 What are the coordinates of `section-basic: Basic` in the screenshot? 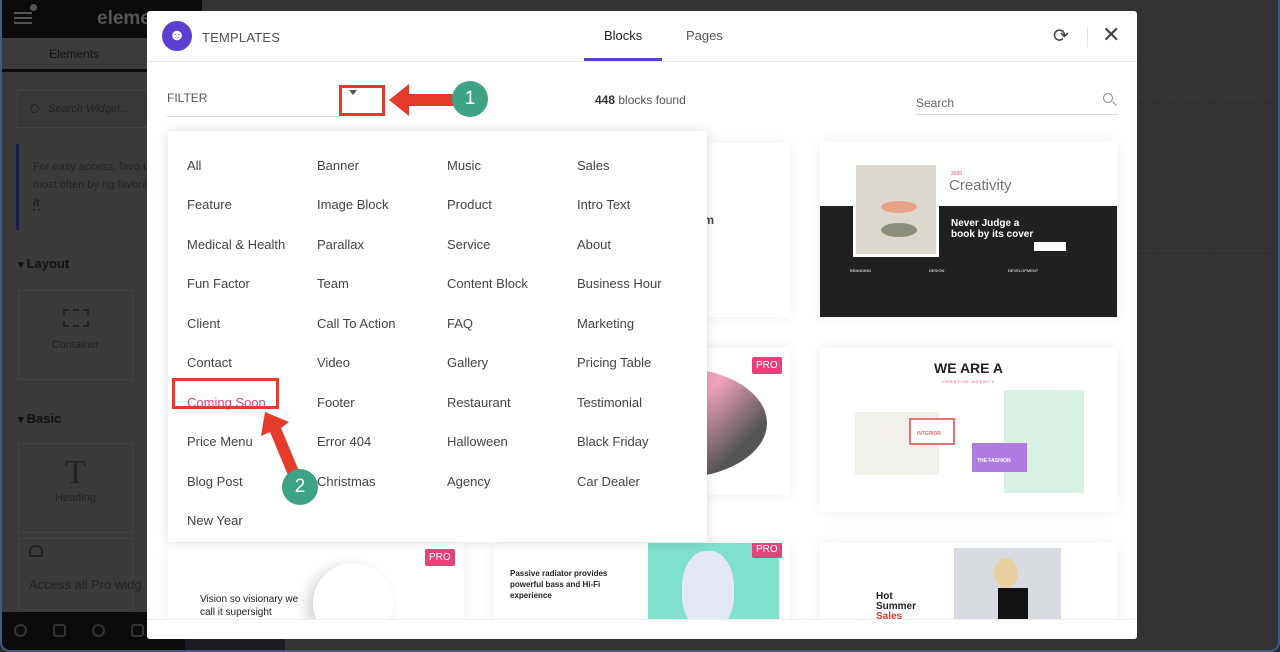 It's located at (40, 418).